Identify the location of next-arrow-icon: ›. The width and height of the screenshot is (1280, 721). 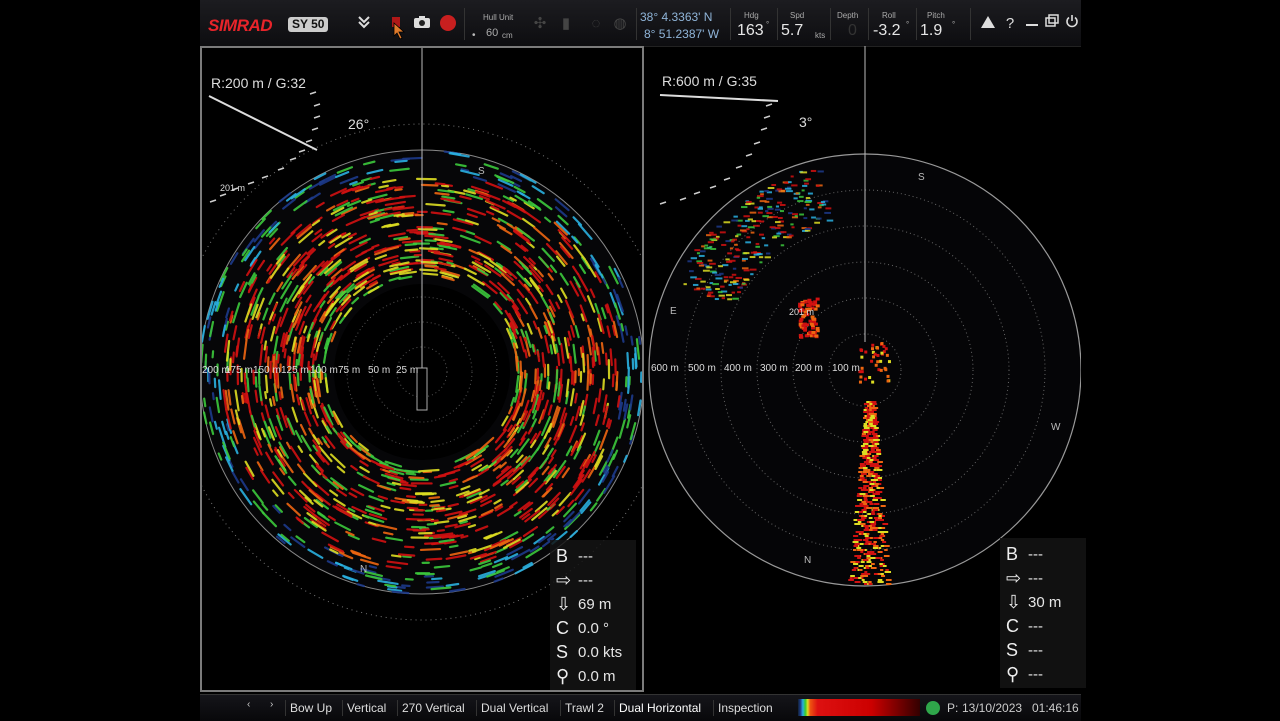
(271, 704).